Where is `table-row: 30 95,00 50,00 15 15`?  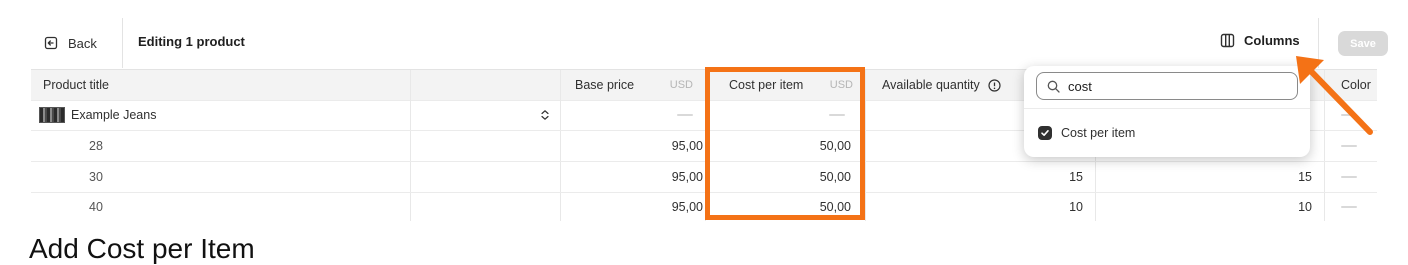 table-row: 30 95,00 50,00 15 15 is located at coordinates (704, 177).